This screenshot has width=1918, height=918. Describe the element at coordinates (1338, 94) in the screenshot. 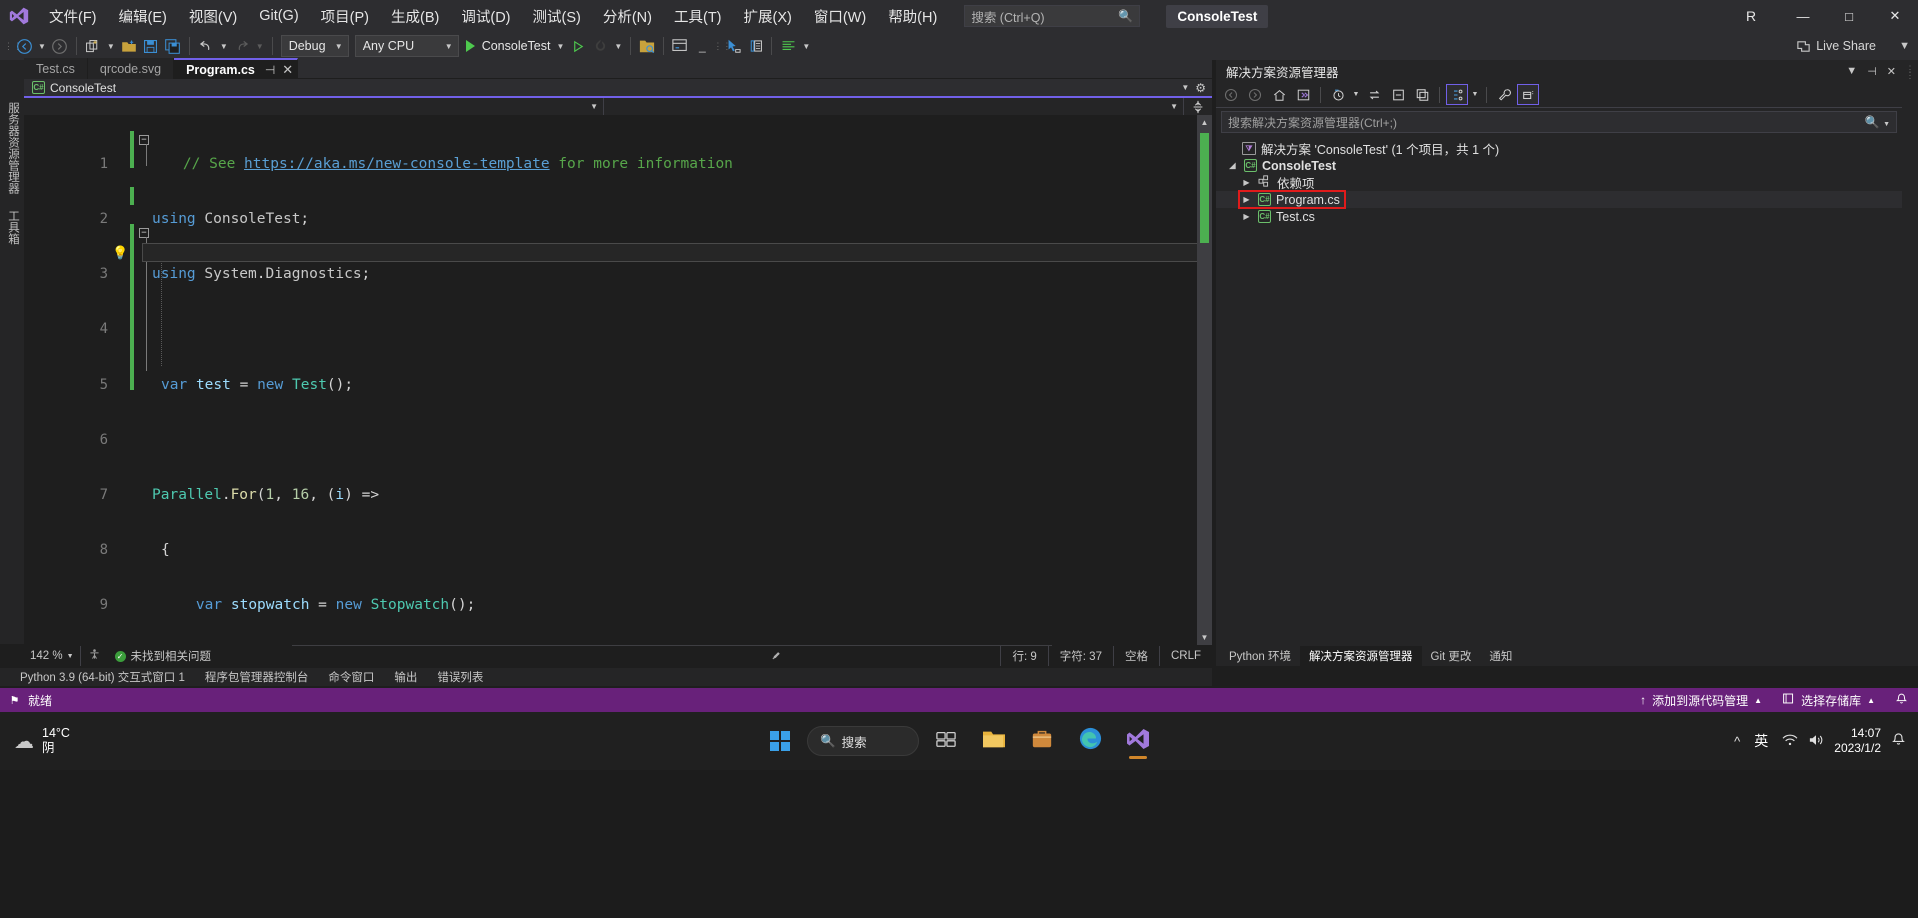

I see `se-pending-changes-icon` at that location.